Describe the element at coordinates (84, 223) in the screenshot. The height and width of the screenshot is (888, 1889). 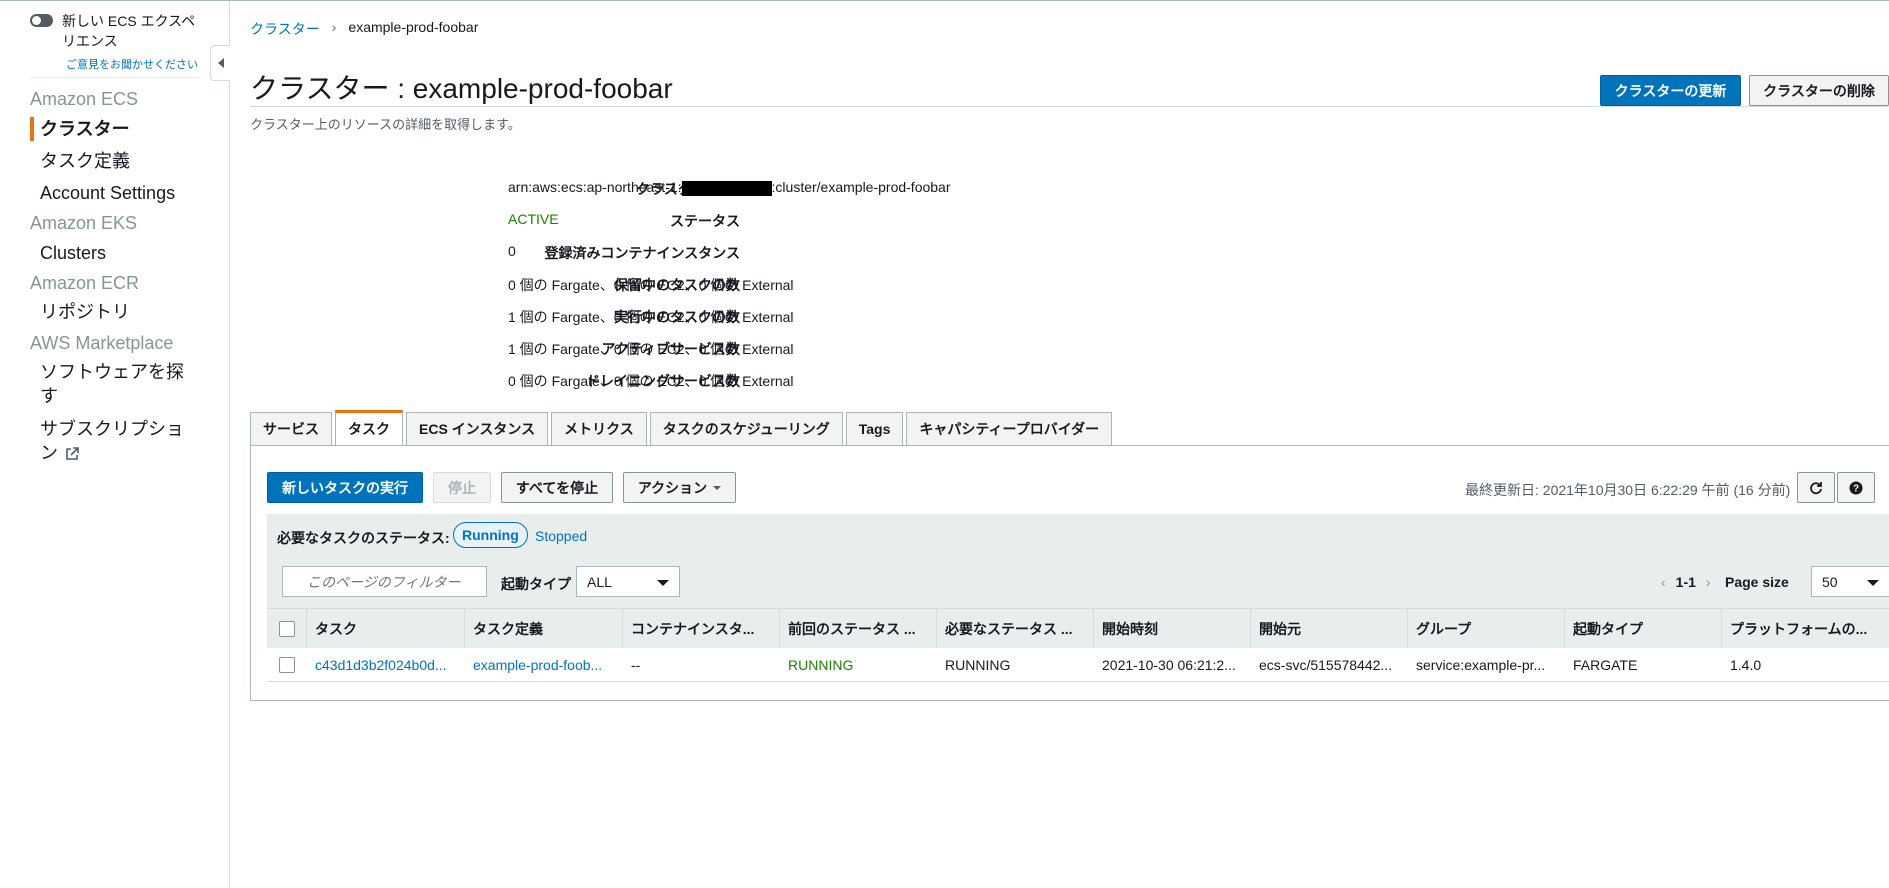
I see `nav-section-amazon-eks: Amazon EKS` at that location.